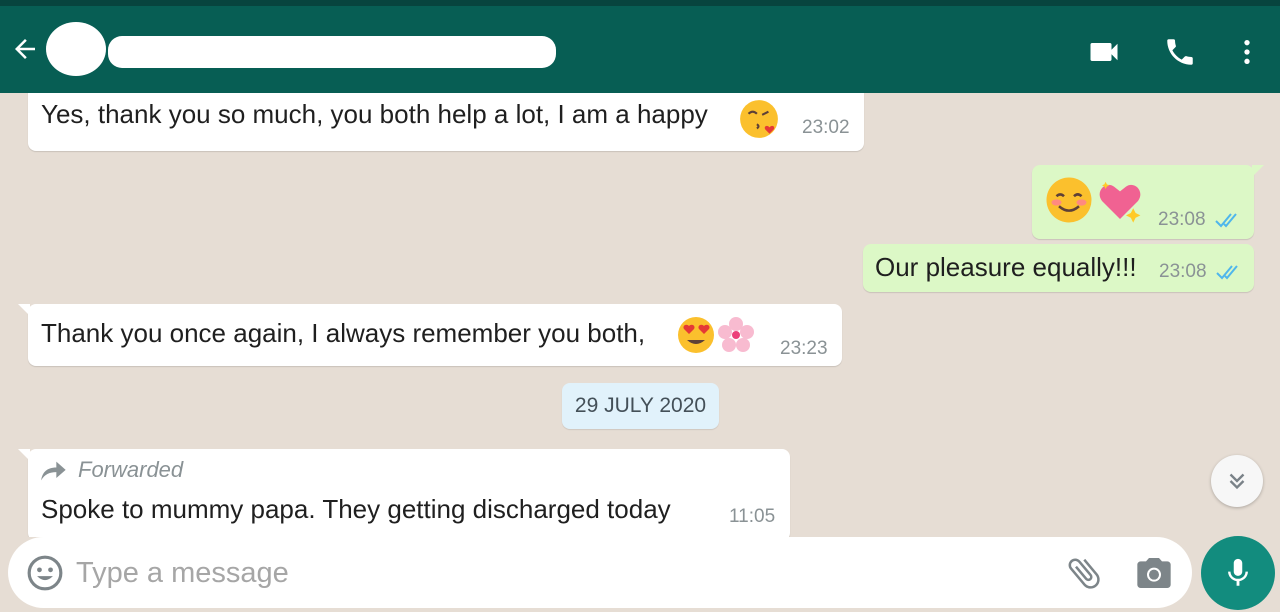  I want to click on back-button, so click(25, 49).